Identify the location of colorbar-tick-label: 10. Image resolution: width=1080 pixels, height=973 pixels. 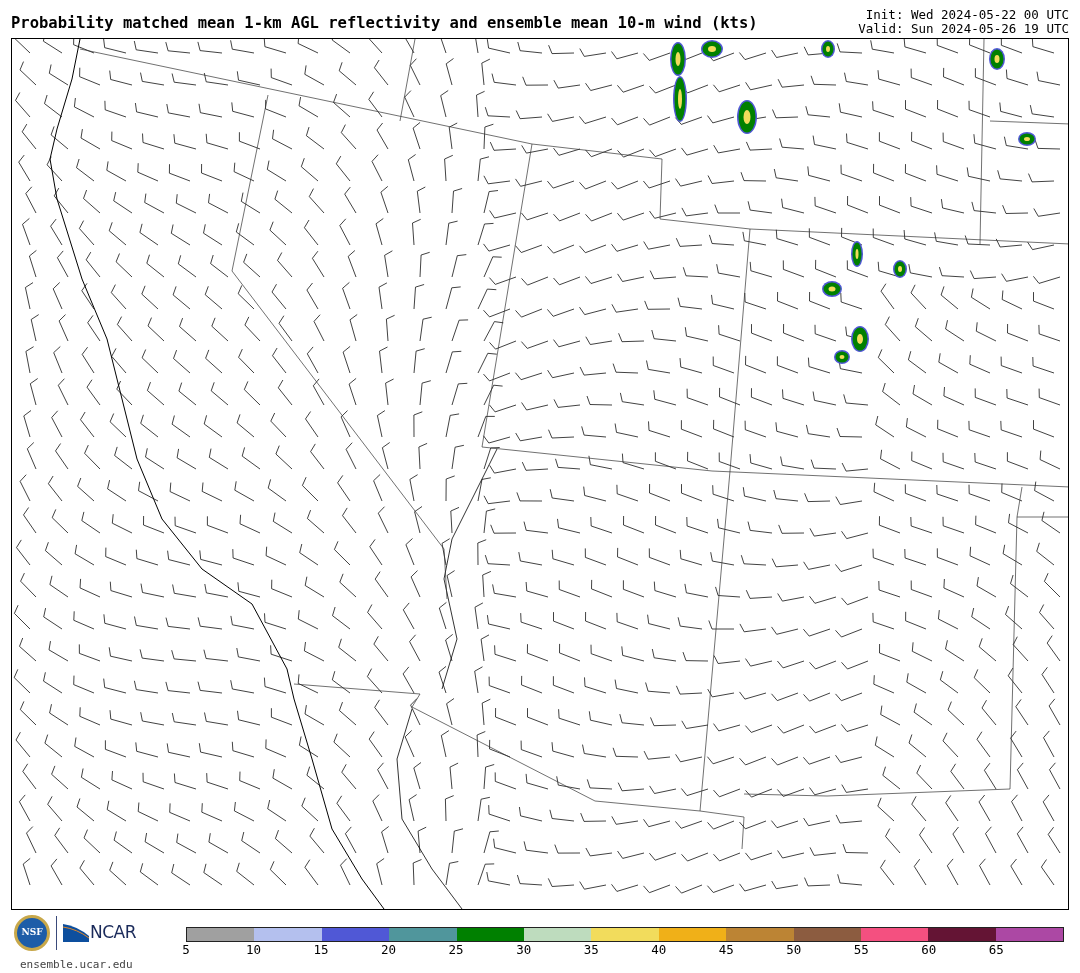
(254, 949).